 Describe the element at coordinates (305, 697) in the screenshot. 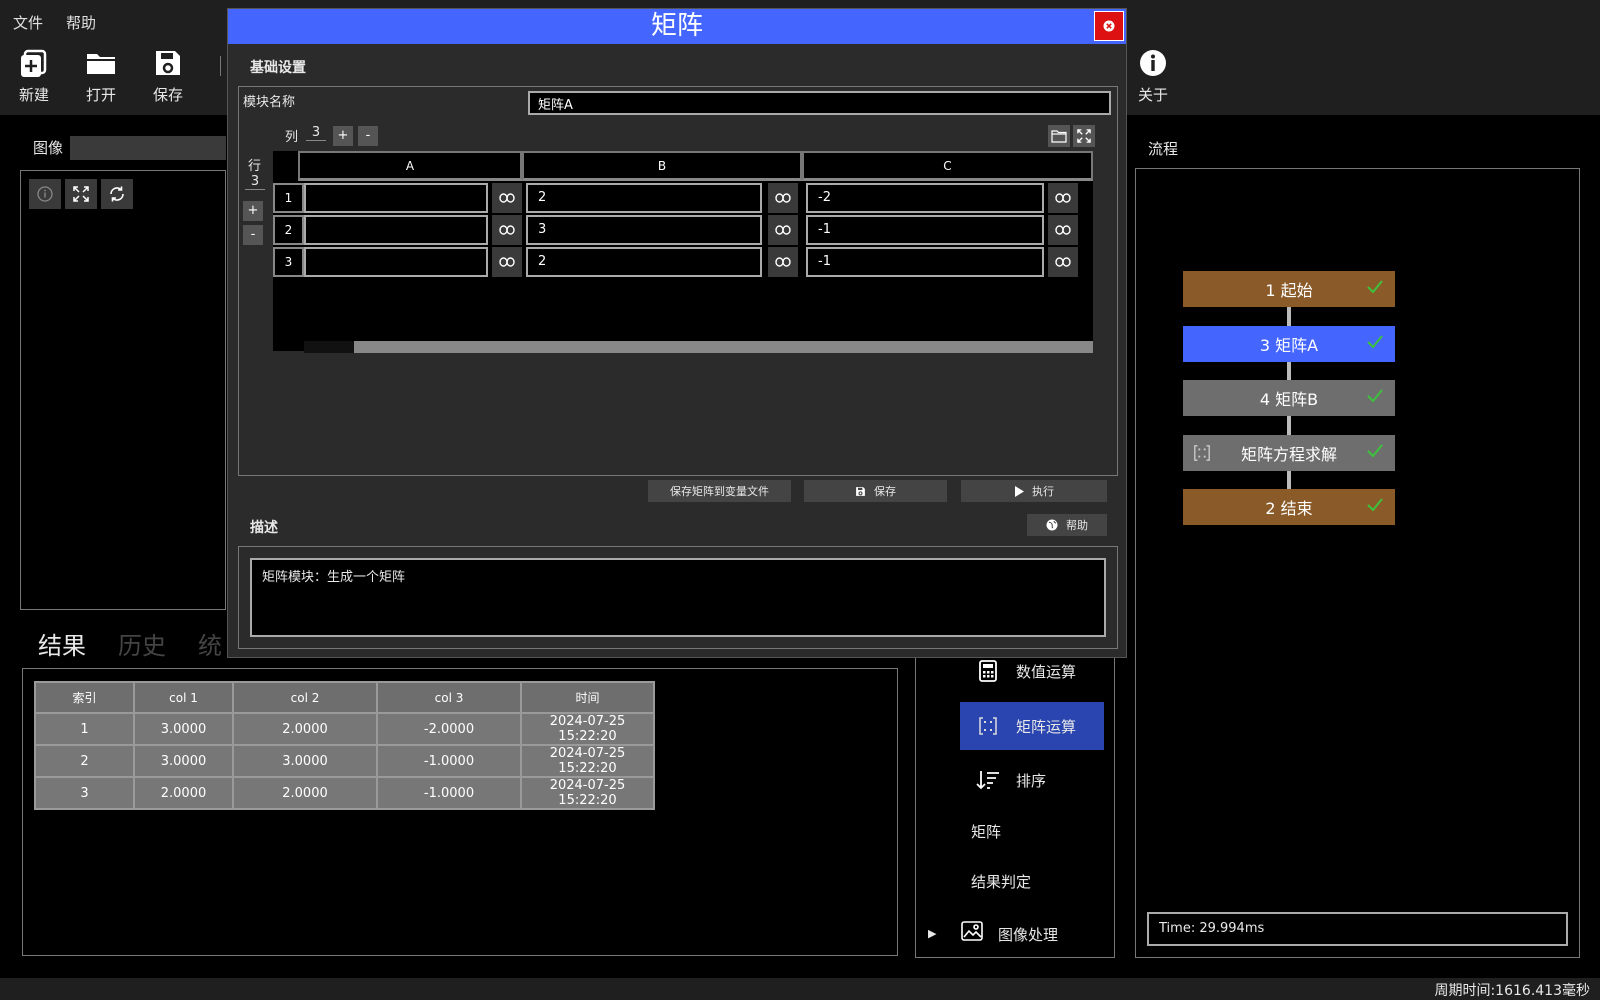

I see `results-header-col2: col 2` at that location.